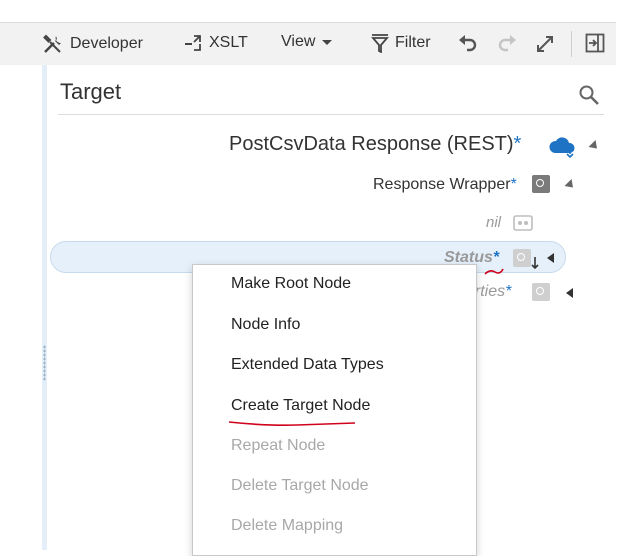 Image resolution: width=640 pixels, height=556 pixels. I want to click on down-arrow-icon, so click(535, 265).